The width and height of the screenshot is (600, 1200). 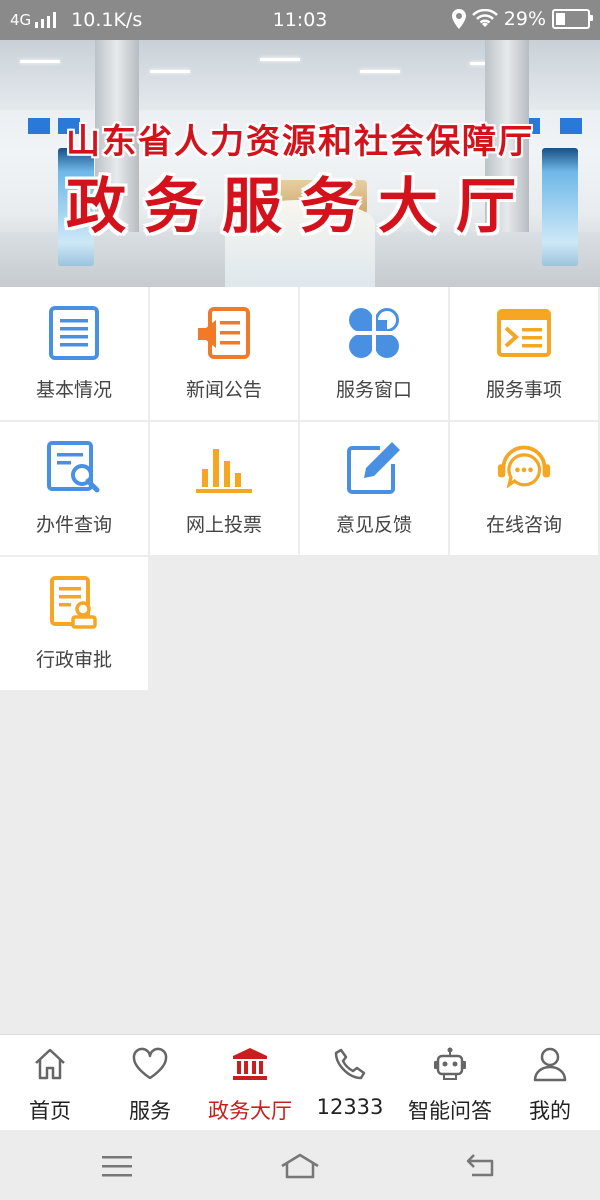 I want to click on phone-icon, so click(x=350, y=1064).